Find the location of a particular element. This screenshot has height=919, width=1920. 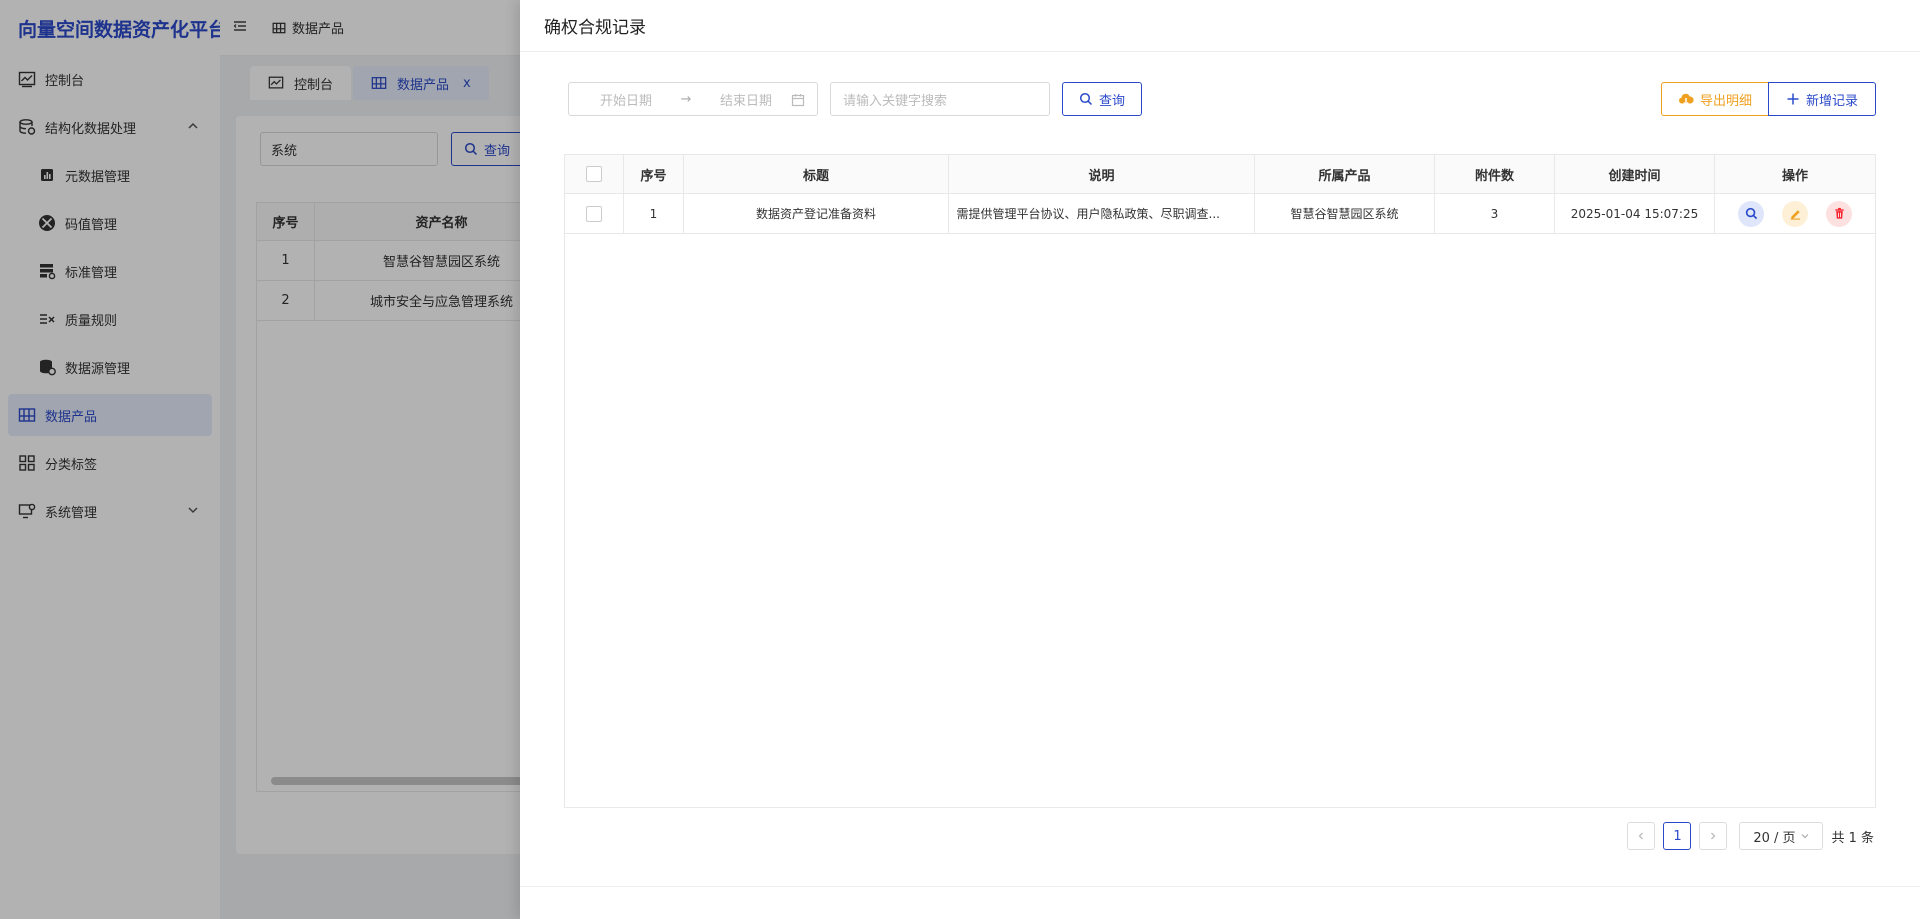

column-header: 说明 is located at coordinates (1102, 174).